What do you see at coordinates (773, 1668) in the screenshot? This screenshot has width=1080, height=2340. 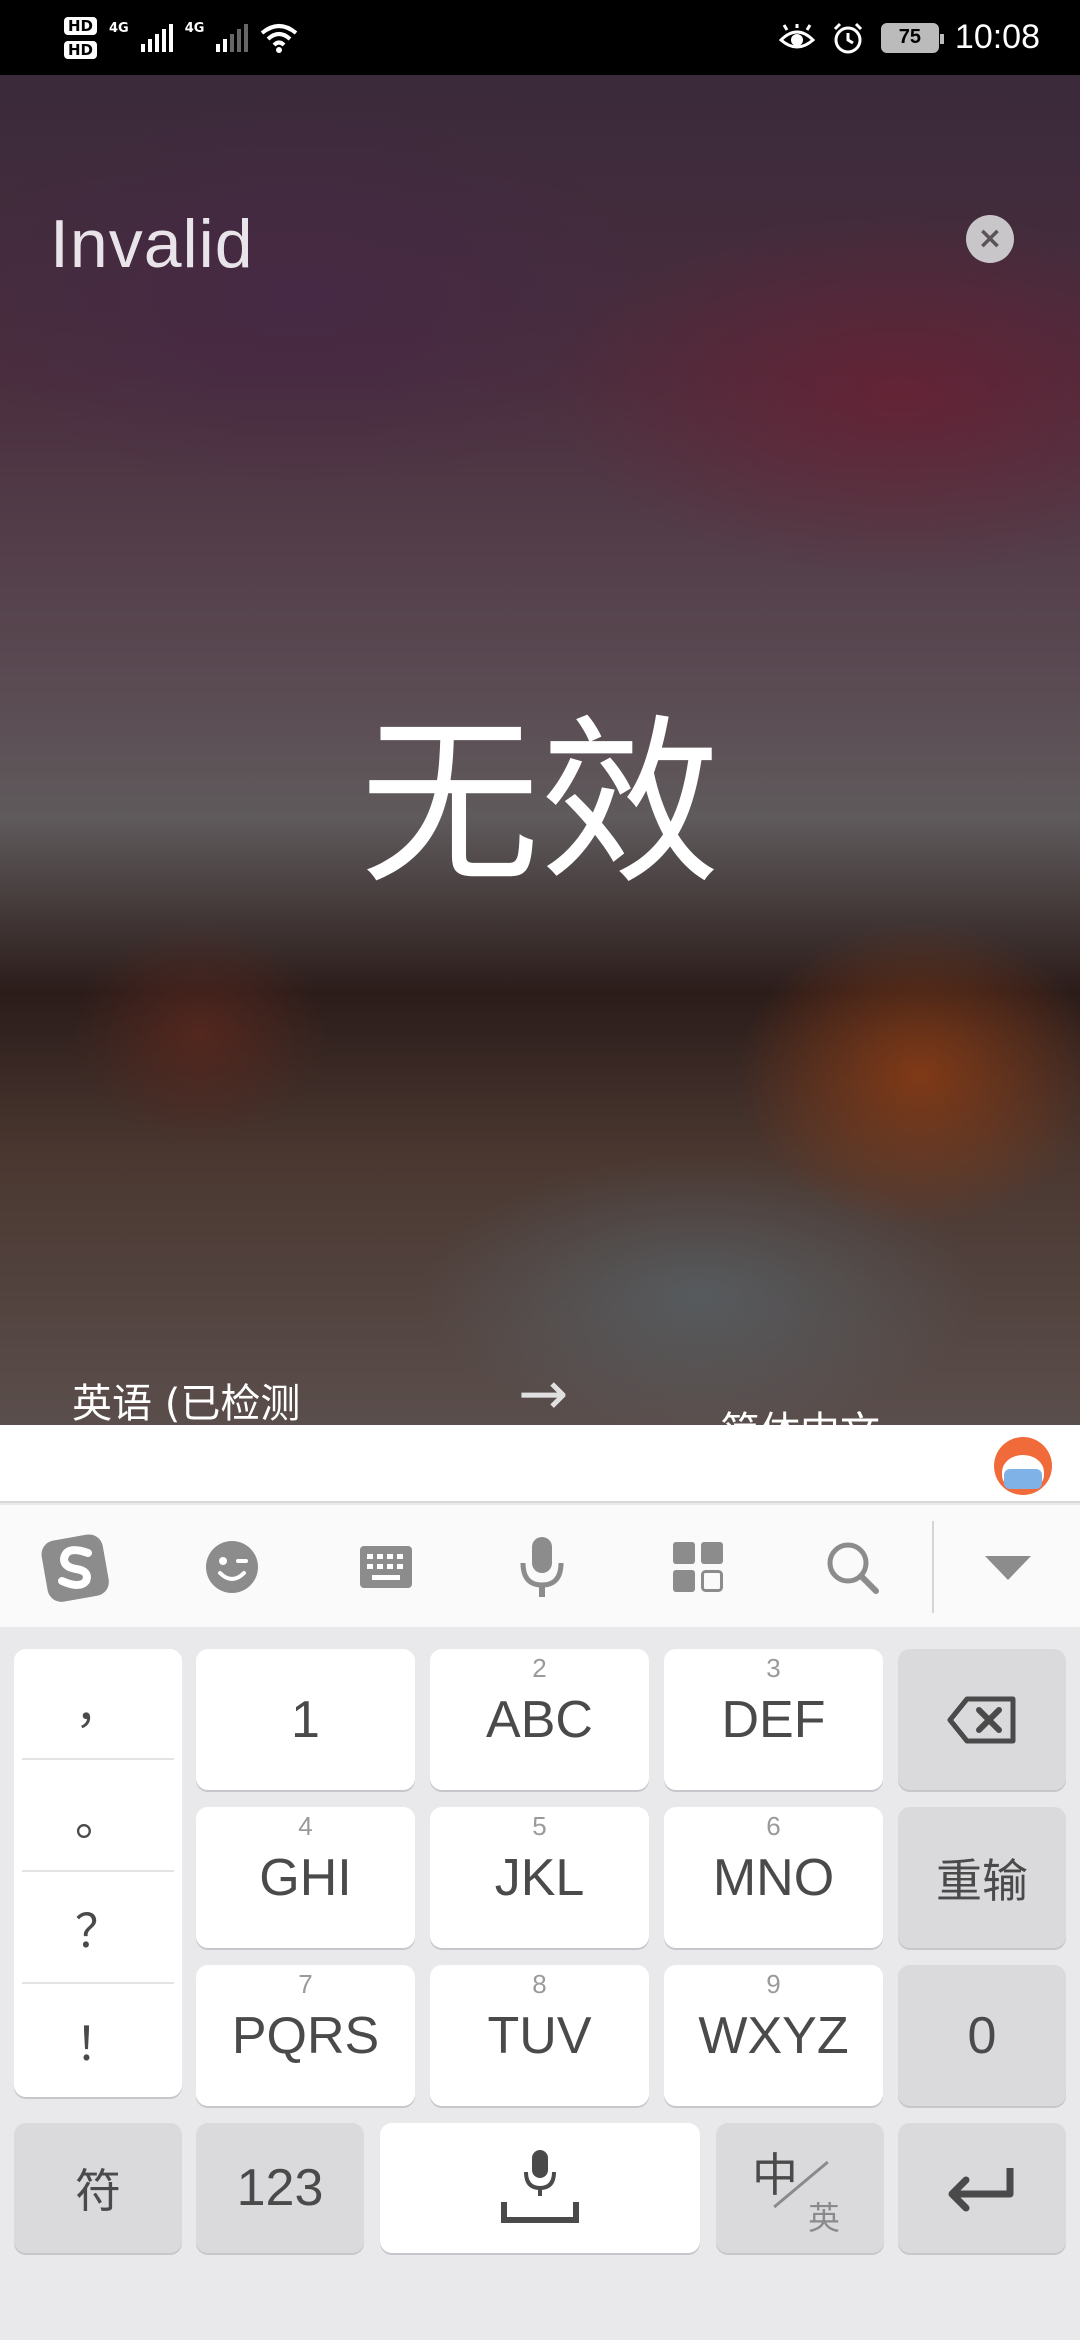 I see `key-3-digit: 3` at bounding box center [773, 1668].